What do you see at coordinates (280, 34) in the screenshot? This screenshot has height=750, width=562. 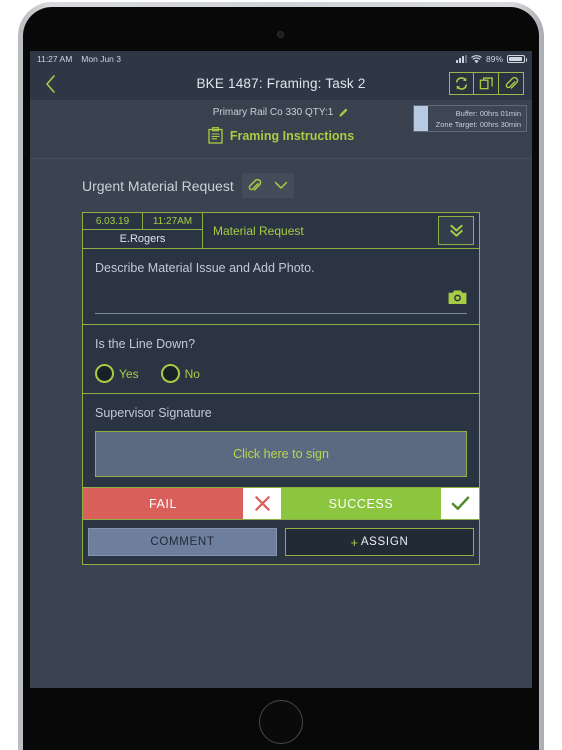 I see `front-camera-icon` at bounding box center [280, 34].